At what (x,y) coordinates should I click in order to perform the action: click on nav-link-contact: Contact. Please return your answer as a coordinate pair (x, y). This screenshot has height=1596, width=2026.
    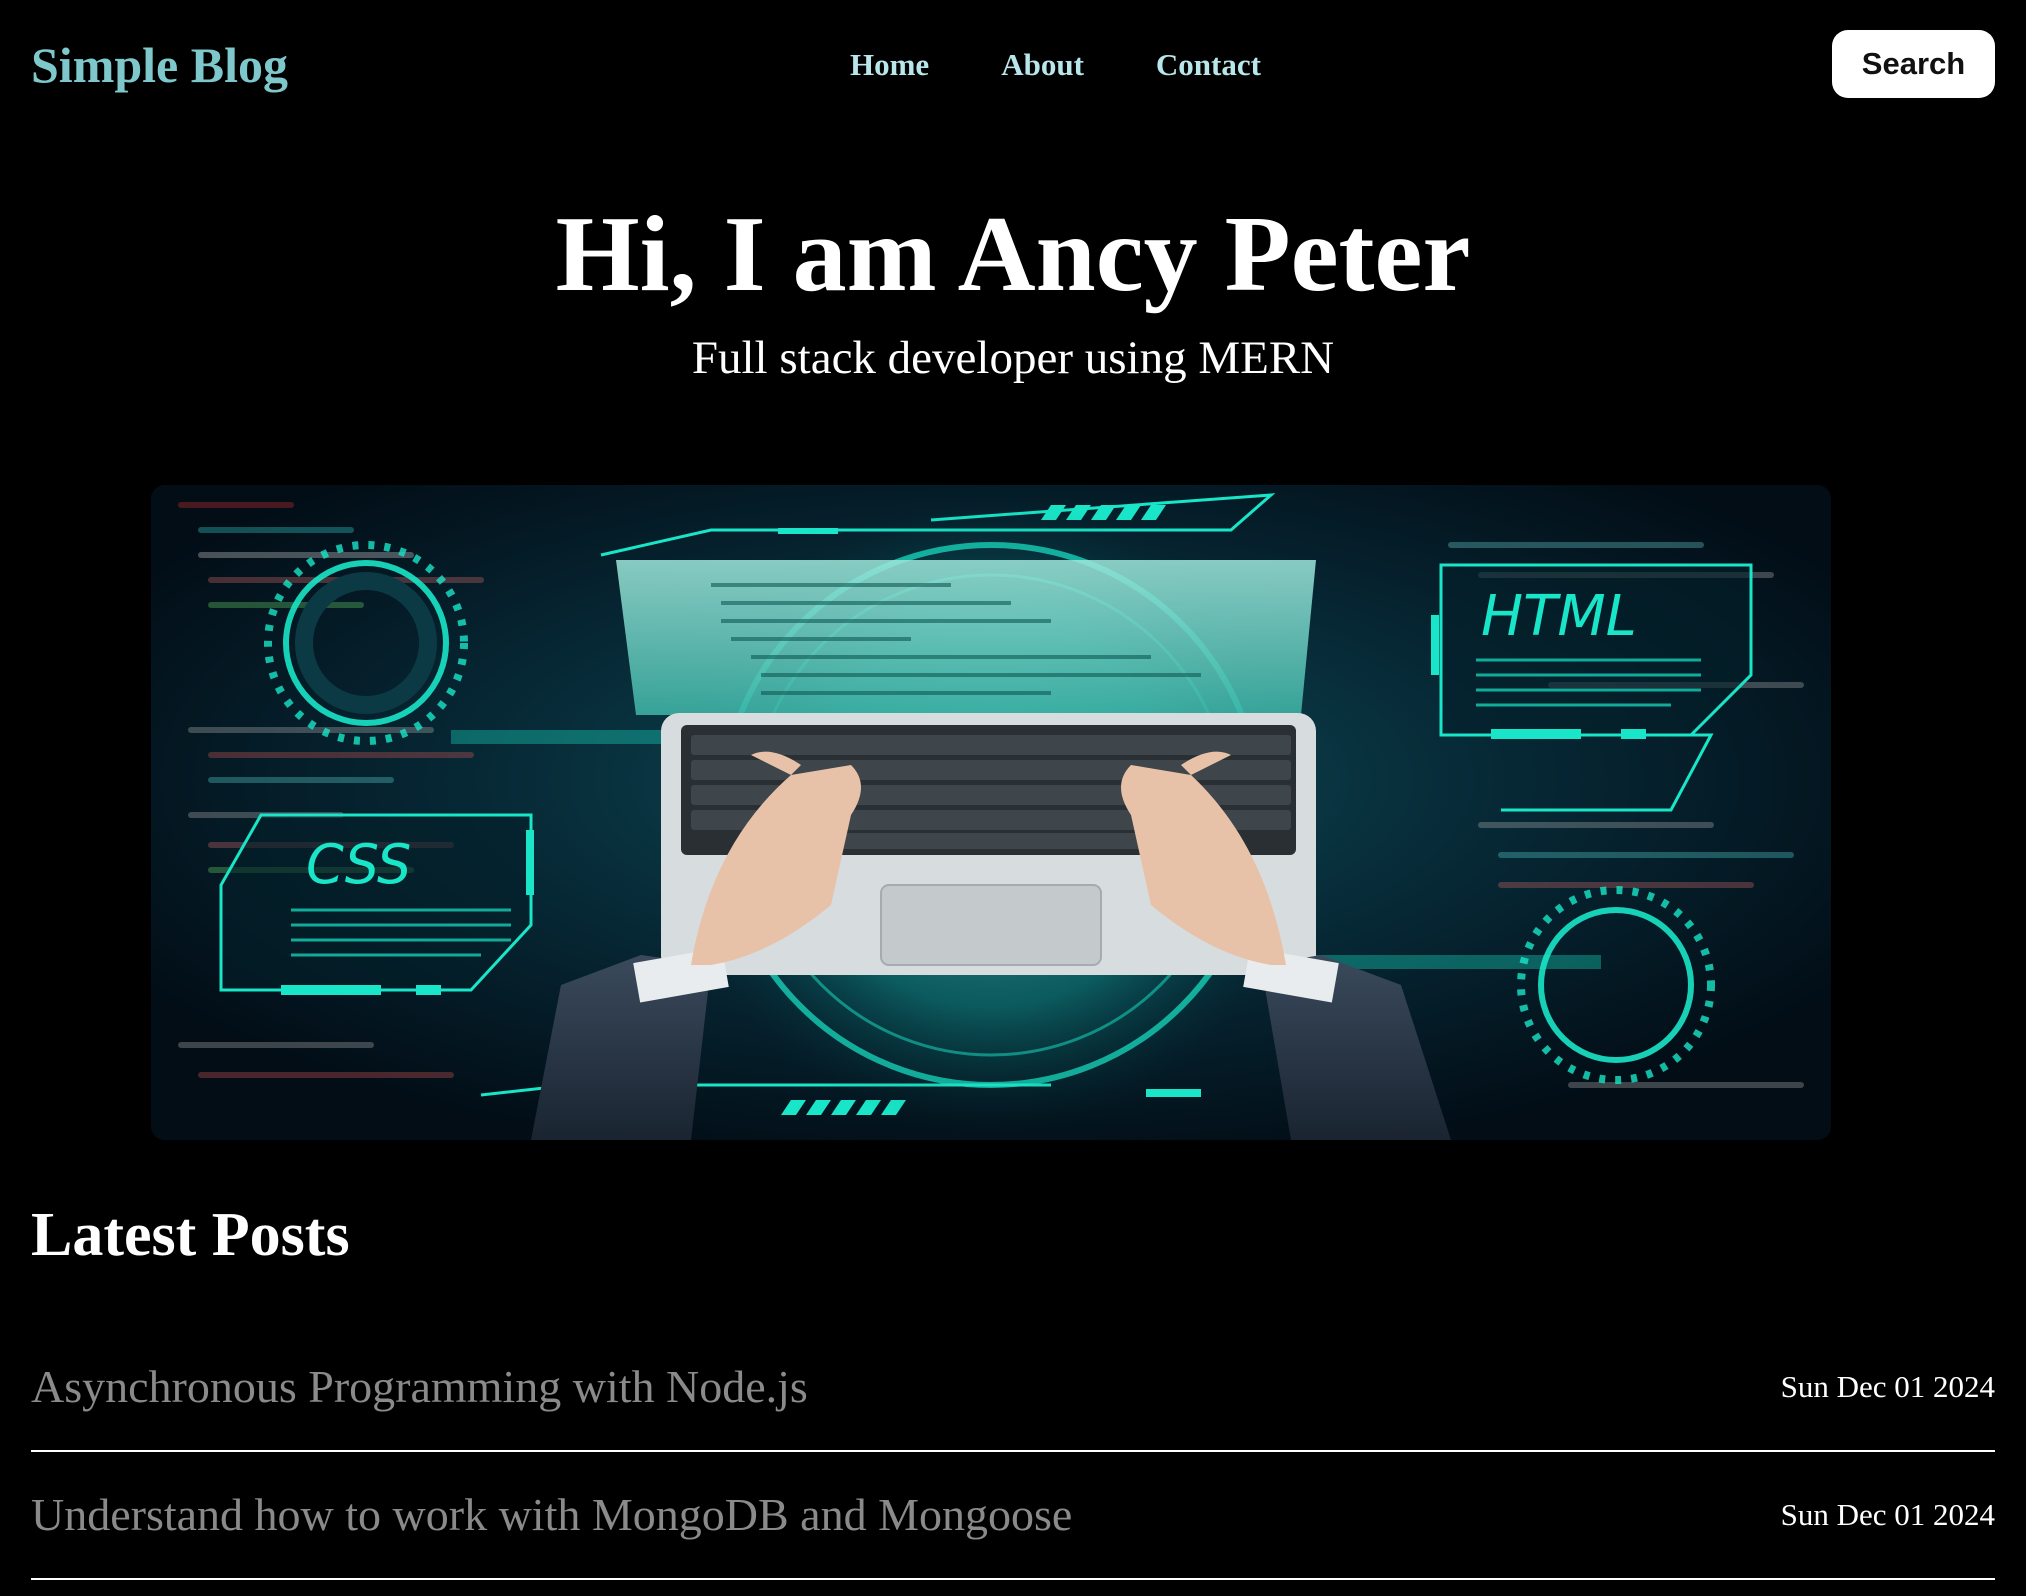
    Looking at the image, I should click on (1208, 65).